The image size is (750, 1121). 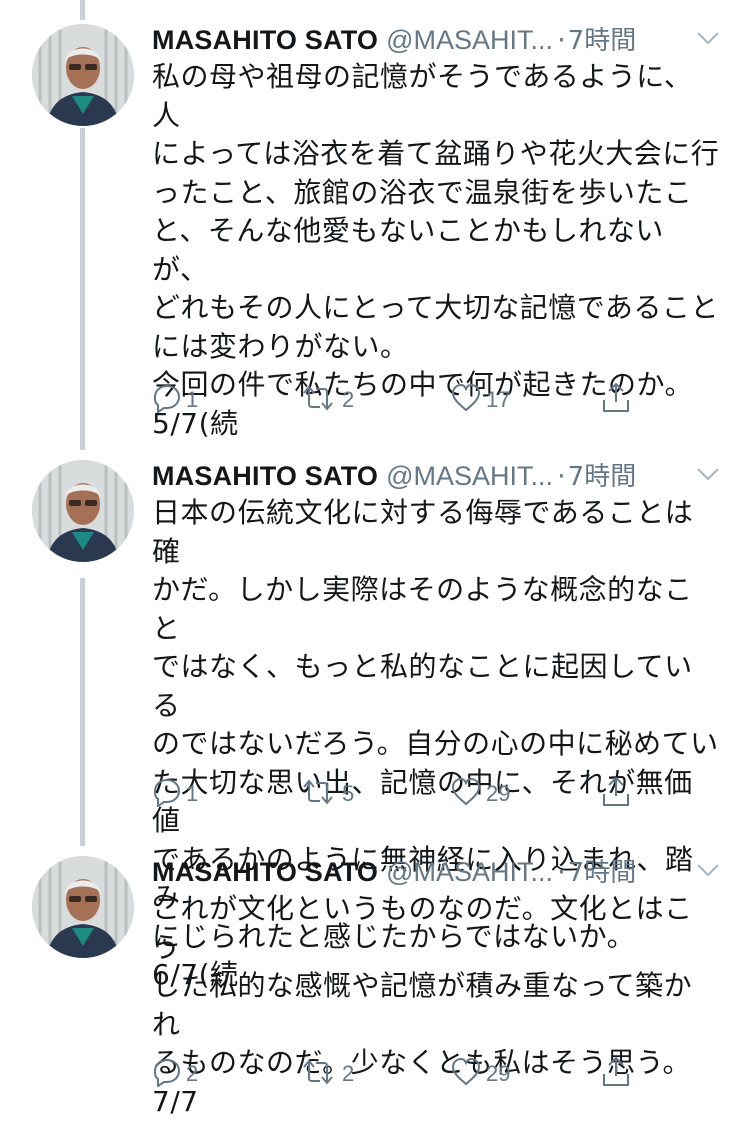 I want to click on reply-button: 2, so click(x=175, y=1074).